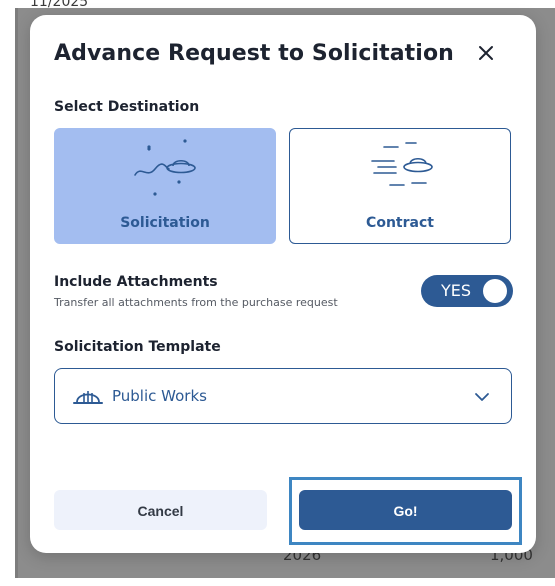 Image resolution: width=555 pixels, height=586 pixels. Describe the element at coordinates (402, 164) in the screenshot. I see `ufo-speed-lines-icon` at that location.